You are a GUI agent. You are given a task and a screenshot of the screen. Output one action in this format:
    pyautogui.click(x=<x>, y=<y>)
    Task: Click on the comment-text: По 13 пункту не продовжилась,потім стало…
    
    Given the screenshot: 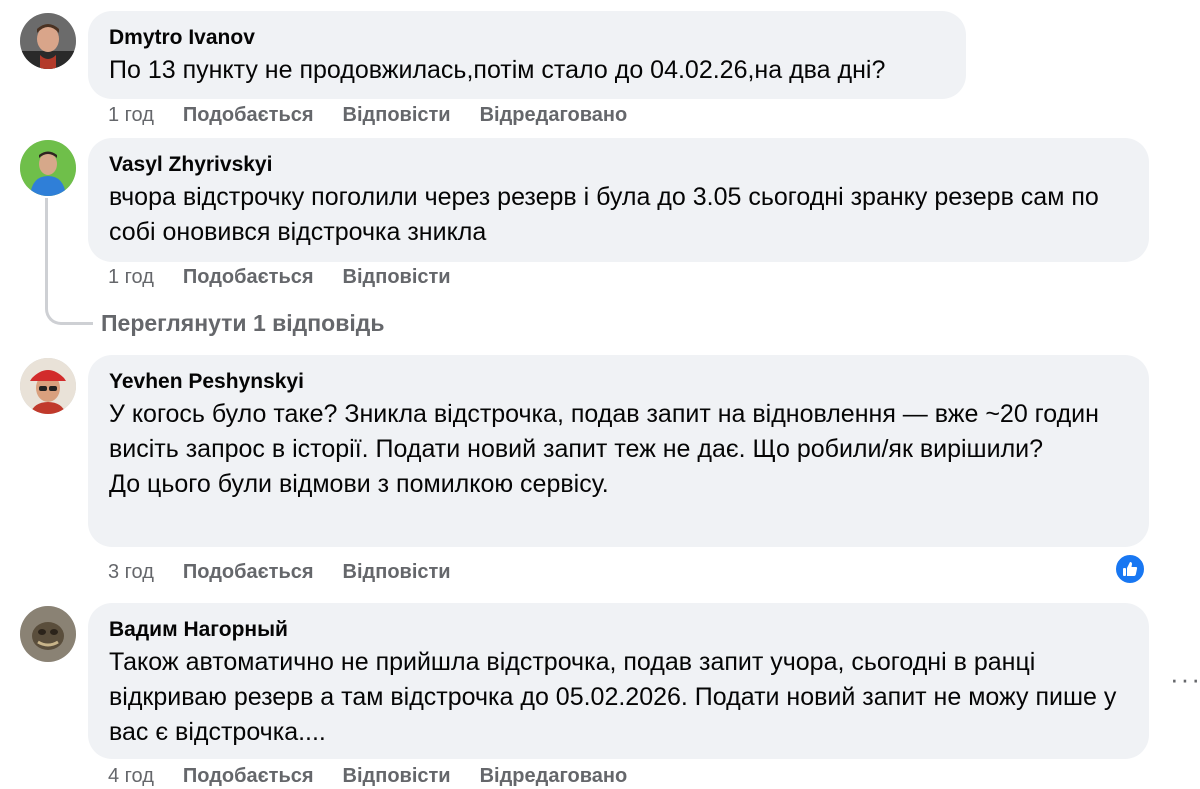 What is the action you would take?
    pyautogui.click(x=497, y=70)
    